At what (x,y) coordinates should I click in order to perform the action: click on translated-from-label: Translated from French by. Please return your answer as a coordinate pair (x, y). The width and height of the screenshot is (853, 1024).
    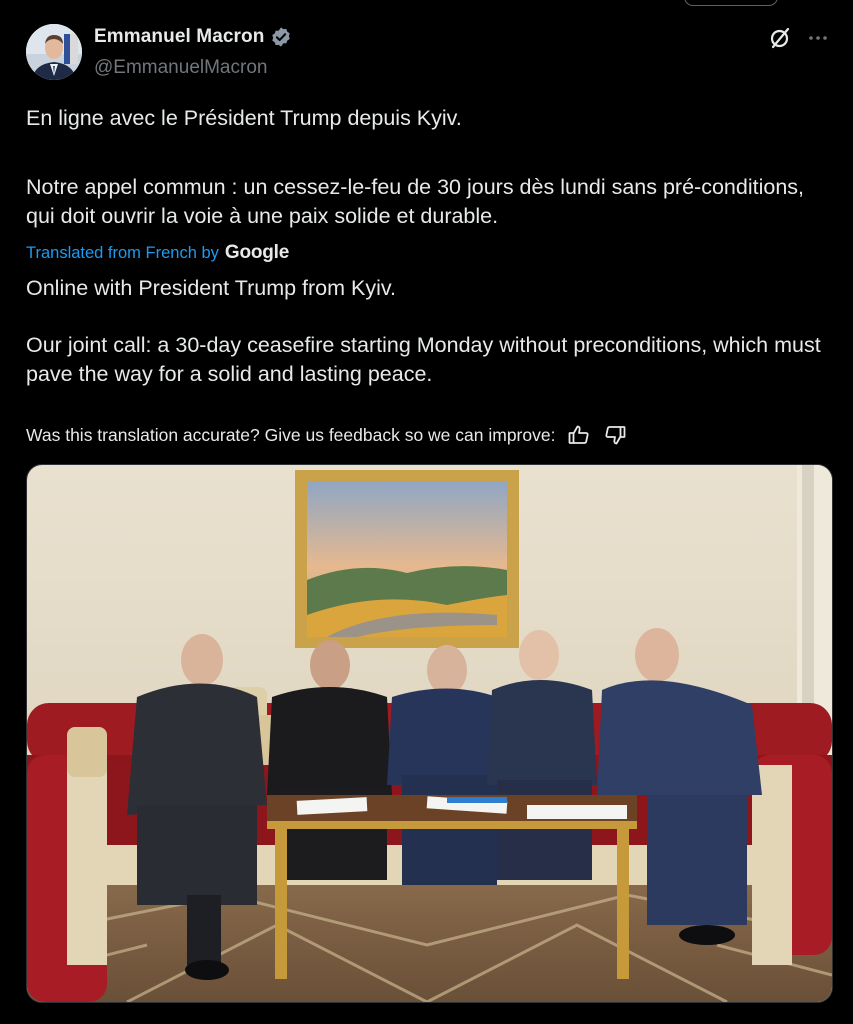
    Looking at the image, I should click on (122, 253).